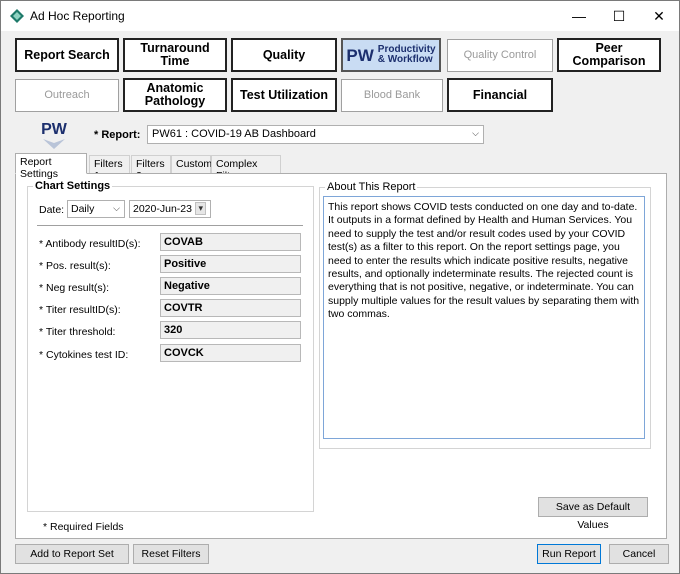  I want to click on blood-bank-label: Blood Bank, so click(392, 95).